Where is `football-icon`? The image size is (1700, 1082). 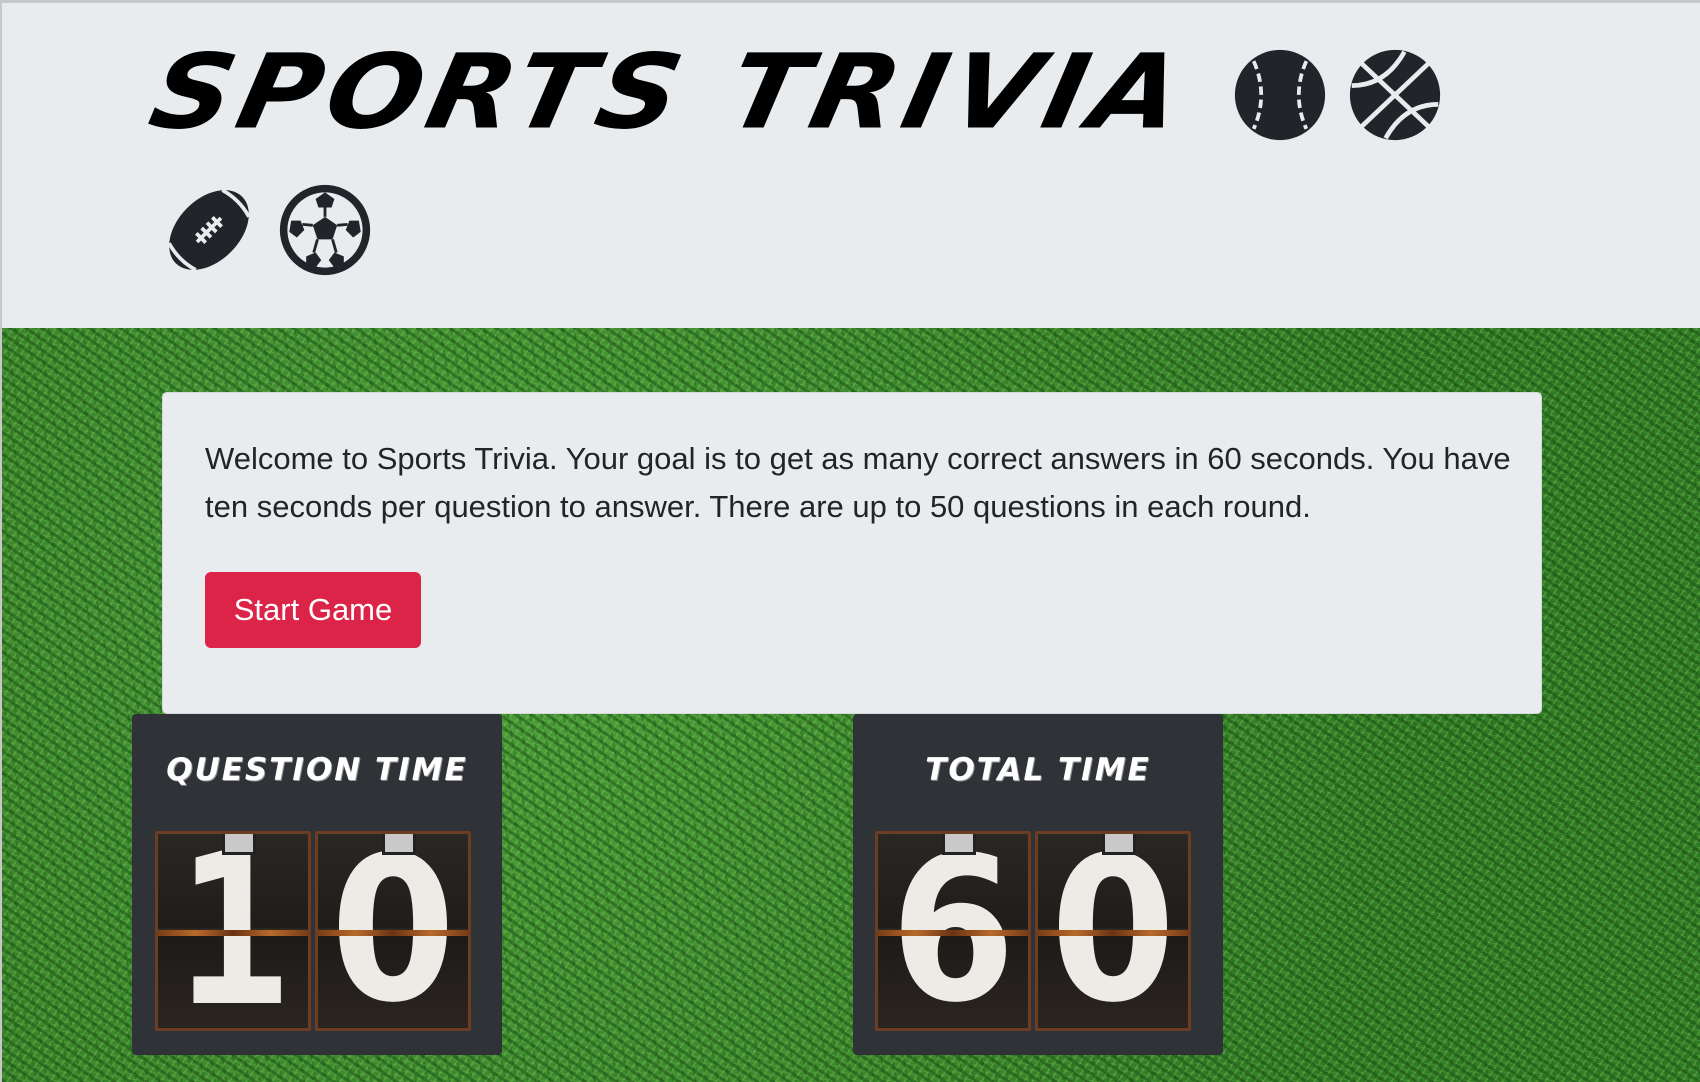 football-icon is located at coordinates (209, 230).